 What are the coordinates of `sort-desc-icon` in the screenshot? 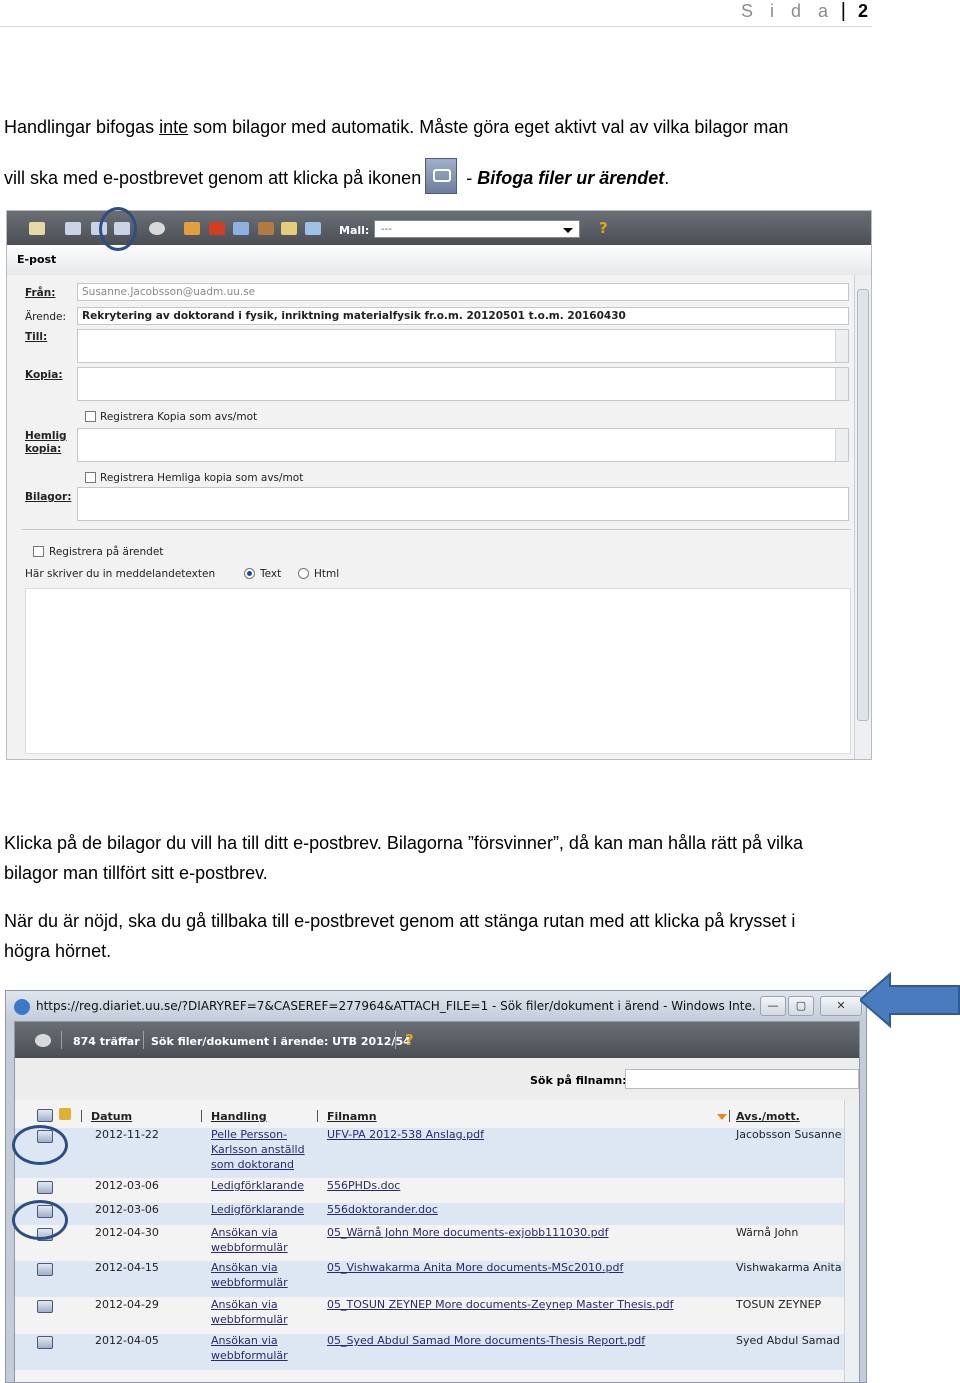 It's located at (722, 1117).